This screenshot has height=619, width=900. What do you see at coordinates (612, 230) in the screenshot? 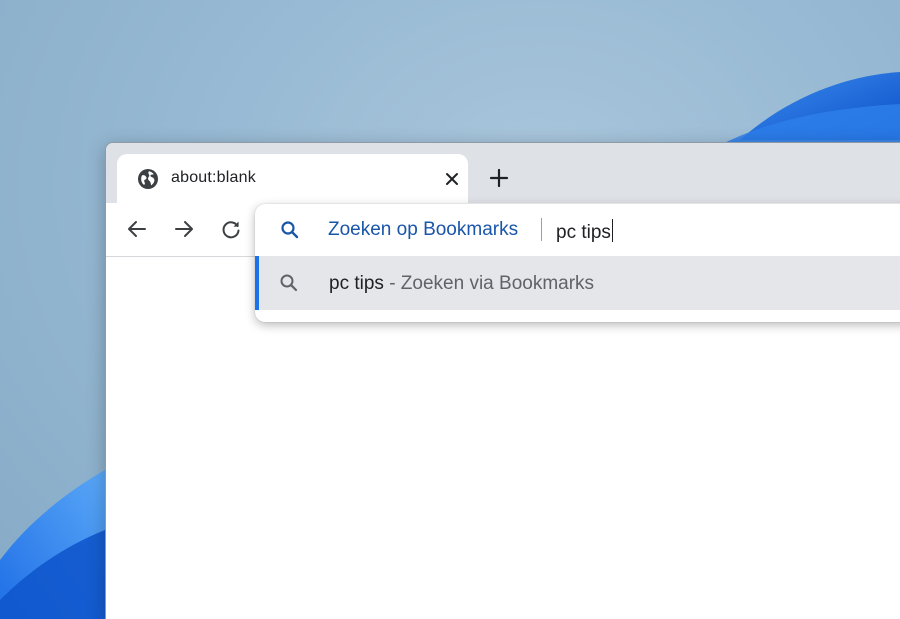
I see `text-caret` at bounding box center [612, 230].